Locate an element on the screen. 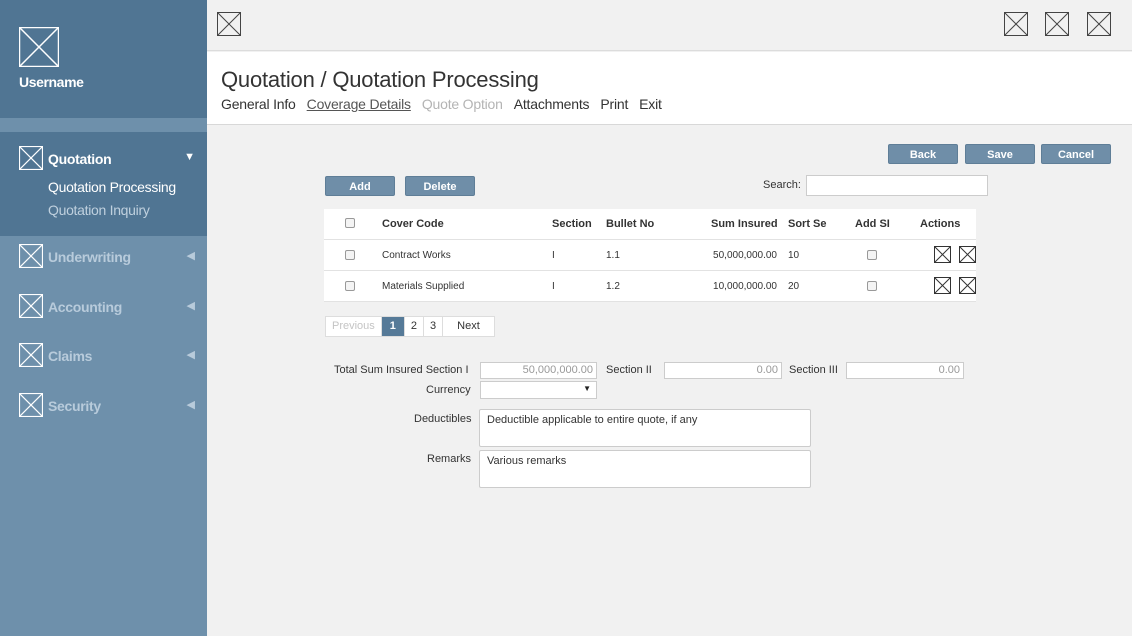  remarks-label: Remarks is located at coordinates (449, 459).